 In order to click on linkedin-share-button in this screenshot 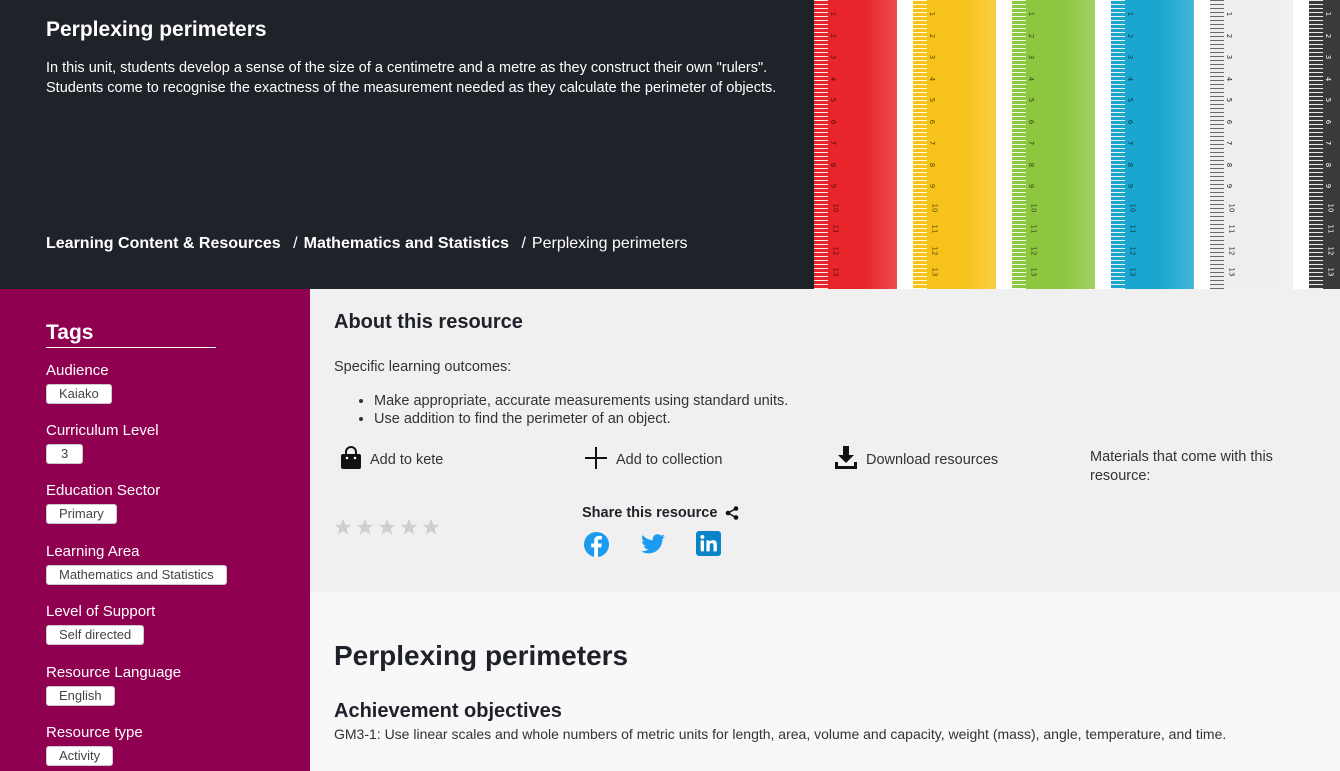, I will do `click(708, 546)`.